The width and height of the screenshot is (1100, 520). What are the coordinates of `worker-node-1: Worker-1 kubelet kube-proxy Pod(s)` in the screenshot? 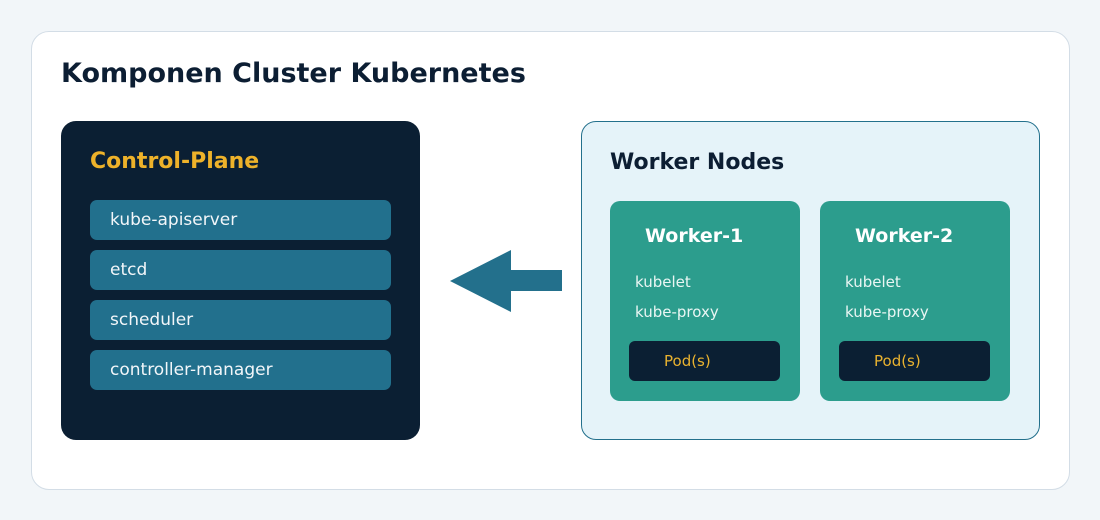 It's located at (705, 301).